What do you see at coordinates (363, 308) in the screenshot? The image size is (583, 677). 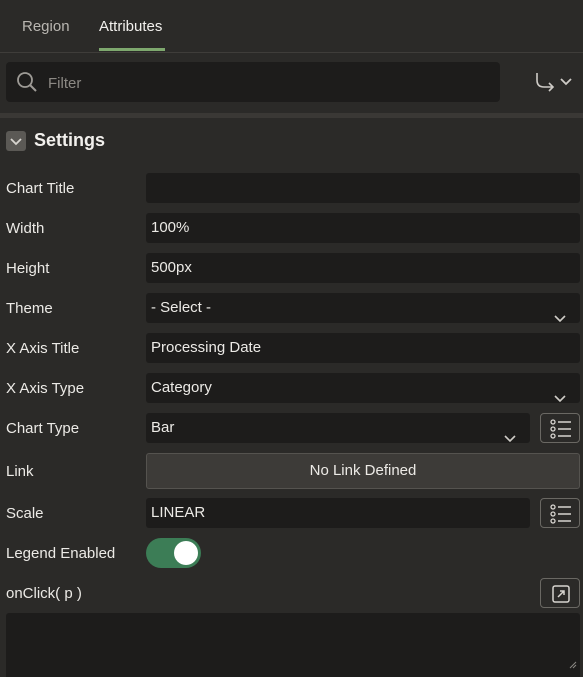 I see `theme-select: - Select -` at bounding box center [363, 308].